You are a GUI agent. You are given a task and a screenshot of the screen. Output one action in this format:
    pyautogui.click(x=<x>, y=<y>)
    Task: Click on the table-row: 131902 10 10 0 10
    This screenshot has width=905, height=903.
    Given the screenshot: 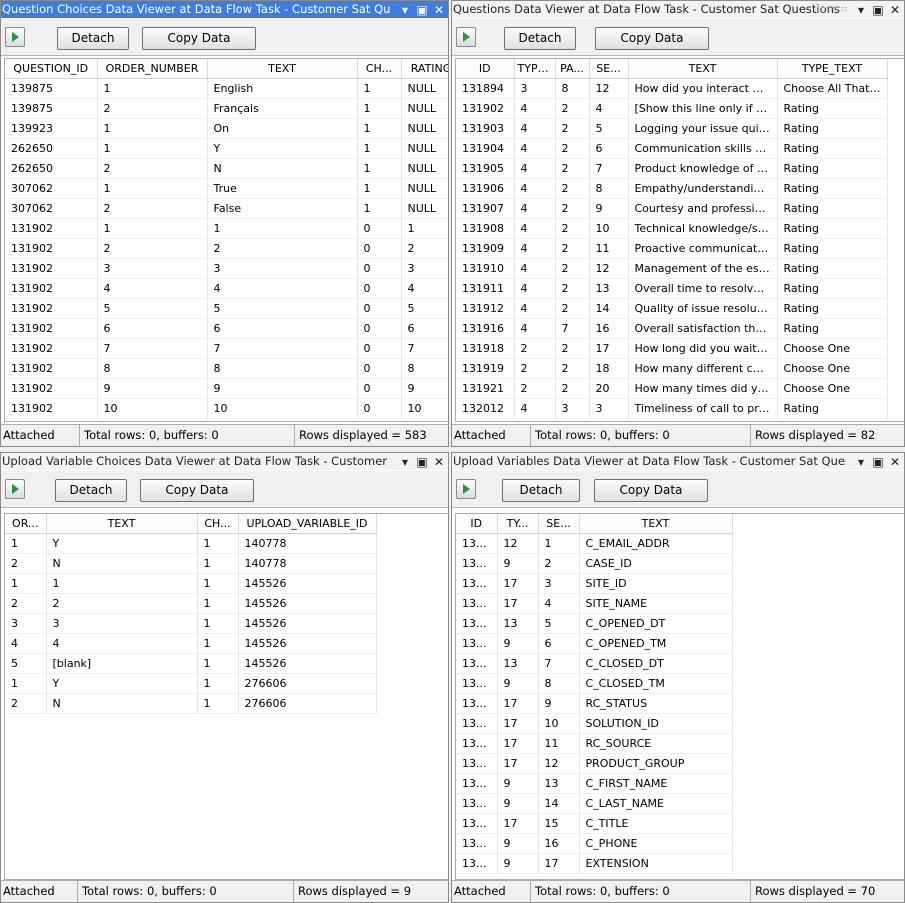 What is the action you would take?
    pyautogui.click(x=226, y=408)
    